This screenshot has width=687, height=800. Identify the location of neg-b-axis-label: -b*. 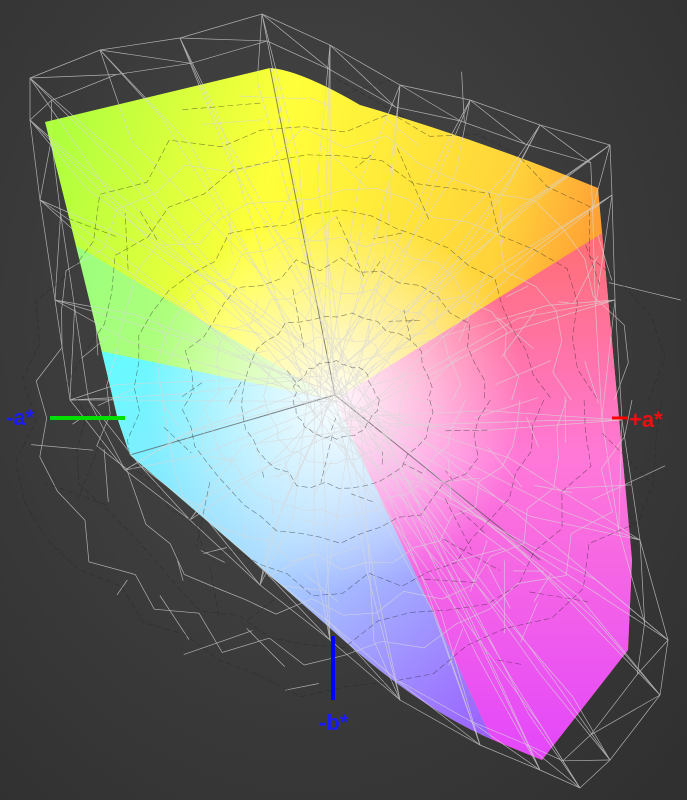
(334, 722).